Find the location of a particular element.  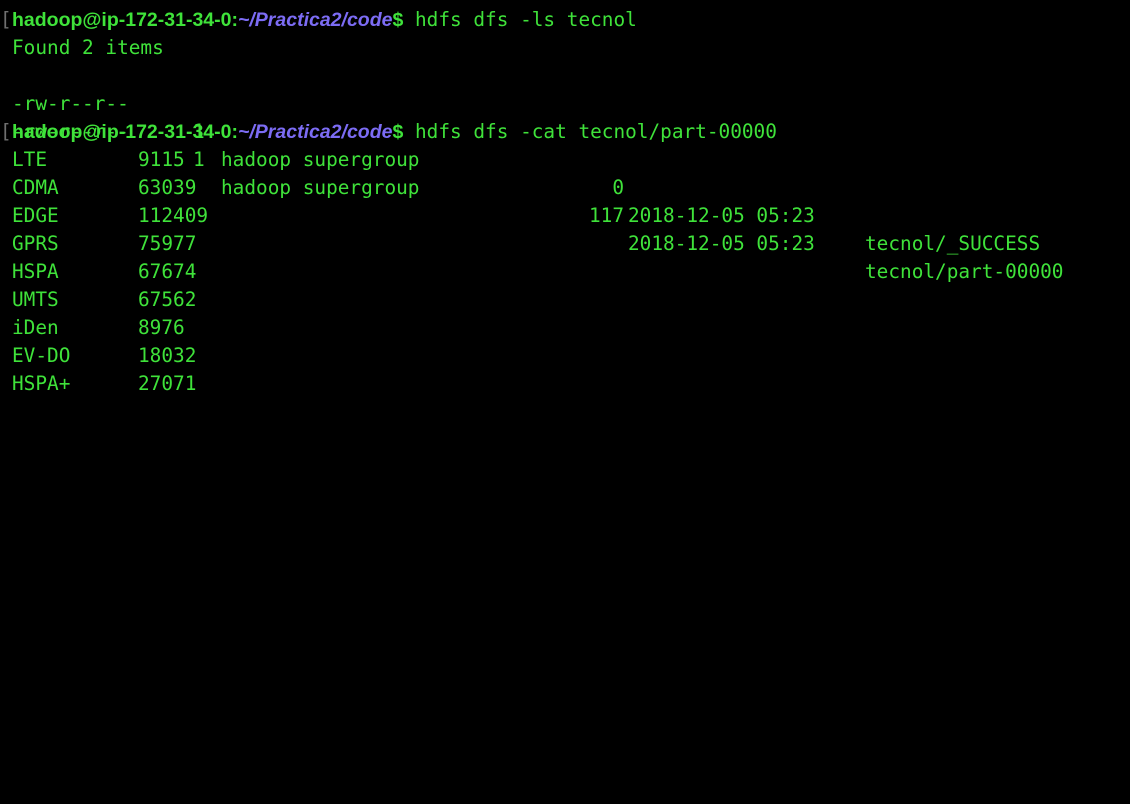

output-row: LTE 9115 is located at coordinates (212, 160).